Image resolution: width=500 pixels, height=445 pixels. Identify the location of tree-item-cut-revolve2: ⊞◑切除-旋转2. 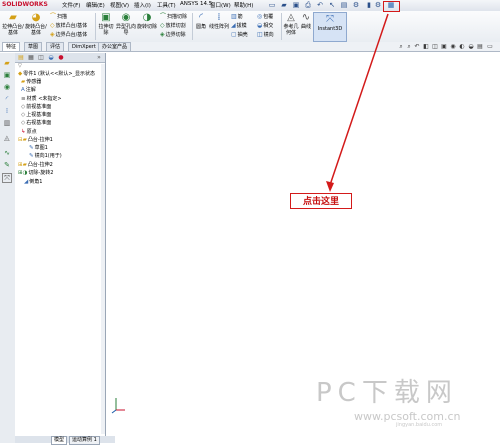
(35, 173).